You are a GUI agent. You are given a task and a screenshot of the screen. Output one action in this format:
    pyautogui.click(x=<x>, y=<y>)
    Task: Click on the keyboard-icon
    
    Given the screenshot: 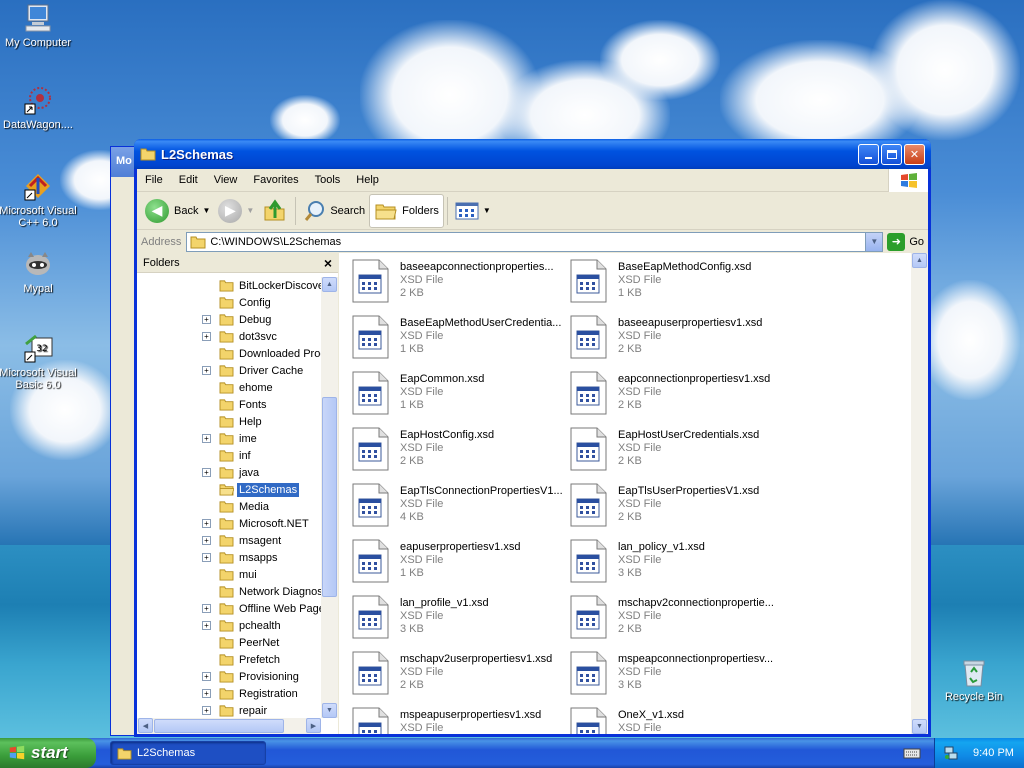 What is the action you would take?
    pyautogui.click(x=912, y=753)
    